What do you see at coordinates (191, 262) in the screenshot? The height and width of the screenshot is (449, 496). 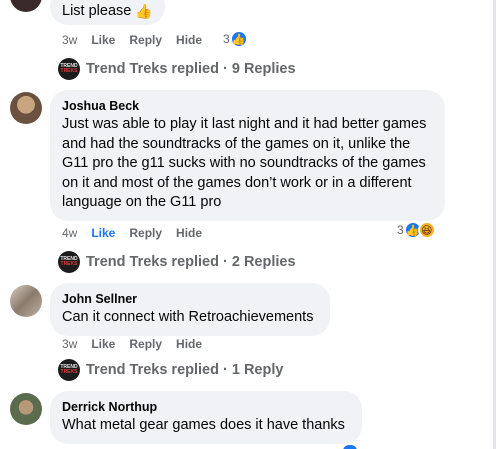 I see `replies-label: Trend Treks replied · 2 Replies` at bounding box center [191, 262].